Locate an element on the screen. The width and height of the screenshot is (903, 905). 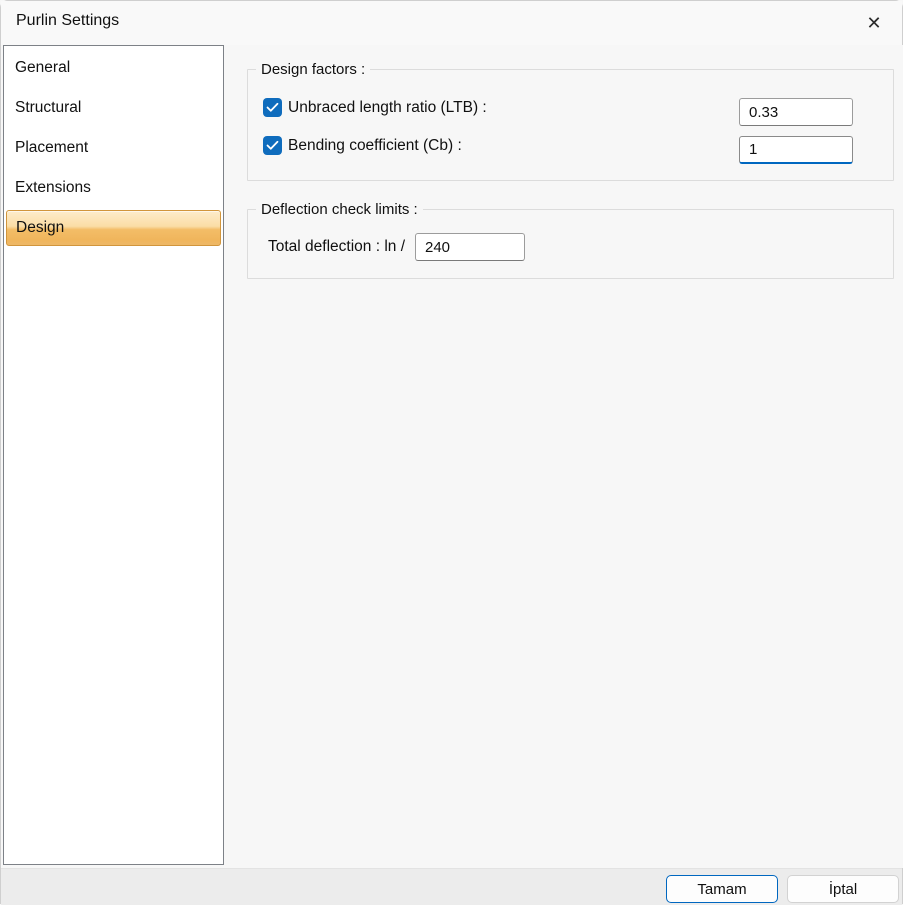
bending-coefficient-input is located at coordinates (796, 150).